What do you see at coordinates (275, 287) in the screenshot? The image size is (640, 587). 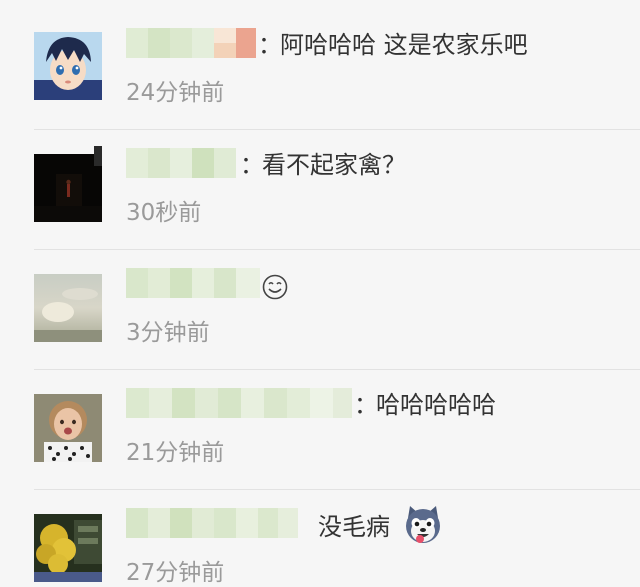 I see `smile-emoji-icon` at bounding box center [275, 287].